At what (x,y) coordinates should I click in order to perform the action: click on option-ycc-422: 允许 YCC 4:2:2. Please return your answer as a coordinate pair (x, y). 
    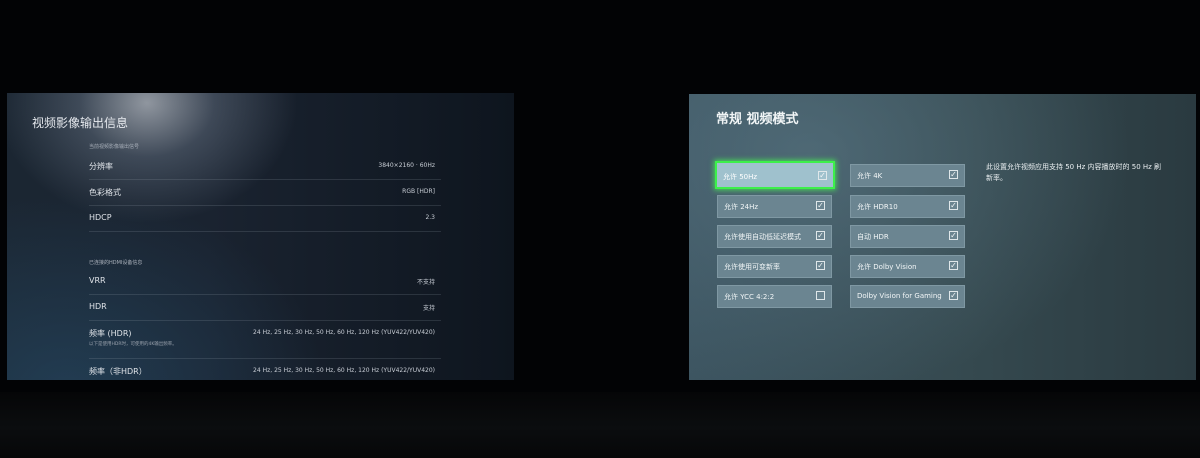
    Looking at the image, I should click on (774, 296).